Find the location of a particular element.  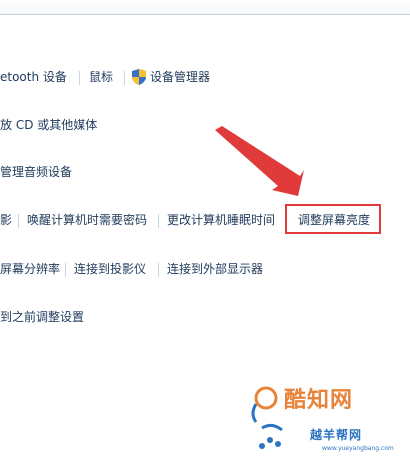

watermark-title: 酷知网 is located at coordinates (319, 400).